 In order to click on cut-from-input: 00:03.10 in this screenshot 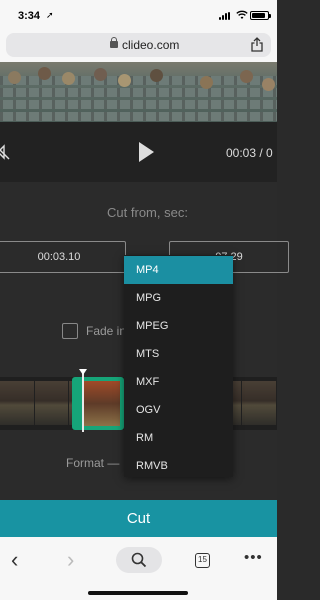, I will do `click(63, 257)`.